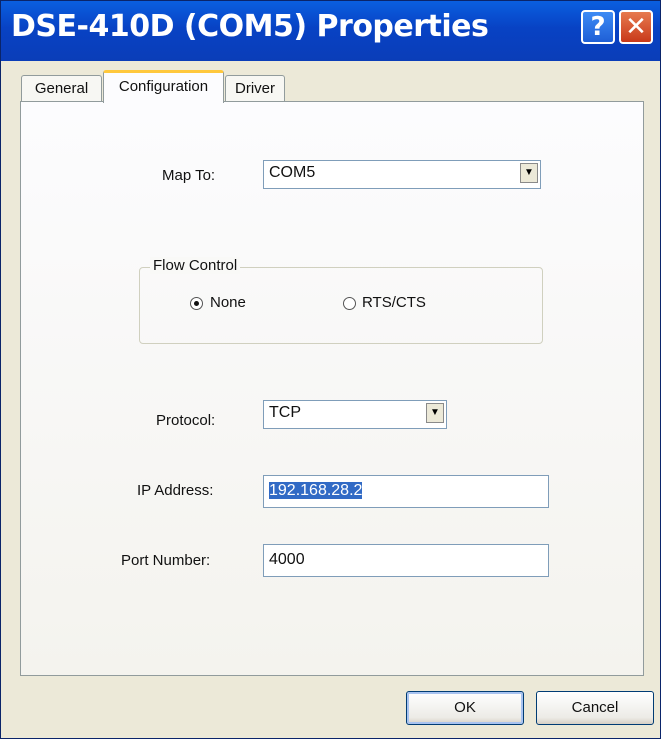  What do you see at coordinates (292, 172) in the screenshot?
I see `map-to-value: COM5` at bounding box center [292, 172].